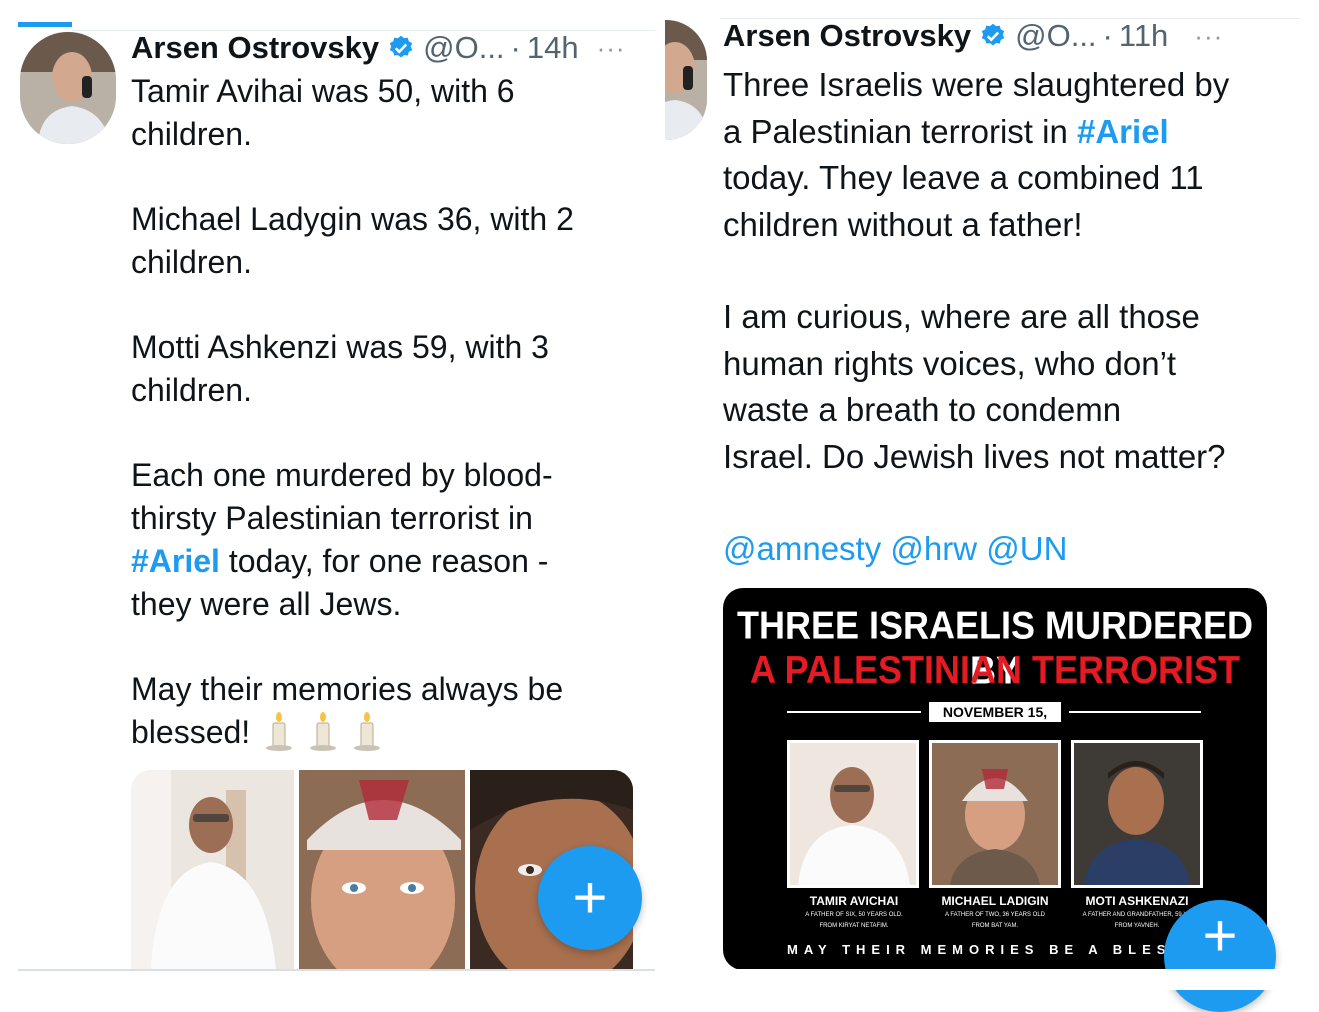 The image size is (1319, 1012). I want to click on text-line: Each one murdered by blood-, so click(342, 475).